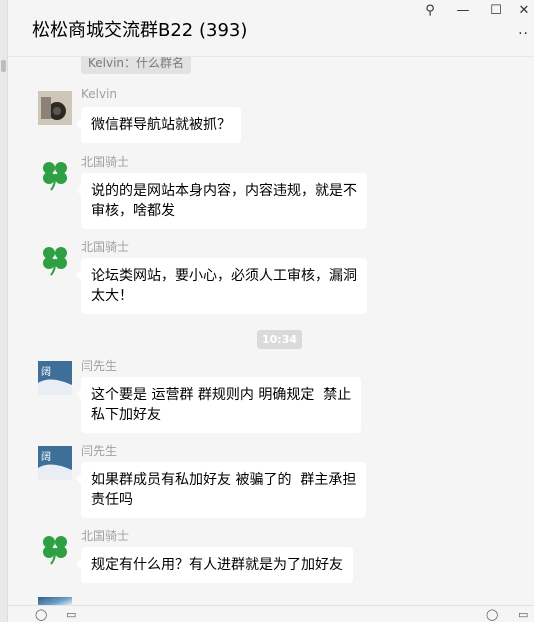 This screenshot has width=534, height=622. Describe the element at coordinates (3, 66) in the screenshot. I see `left-scroll-thumb` at that location.